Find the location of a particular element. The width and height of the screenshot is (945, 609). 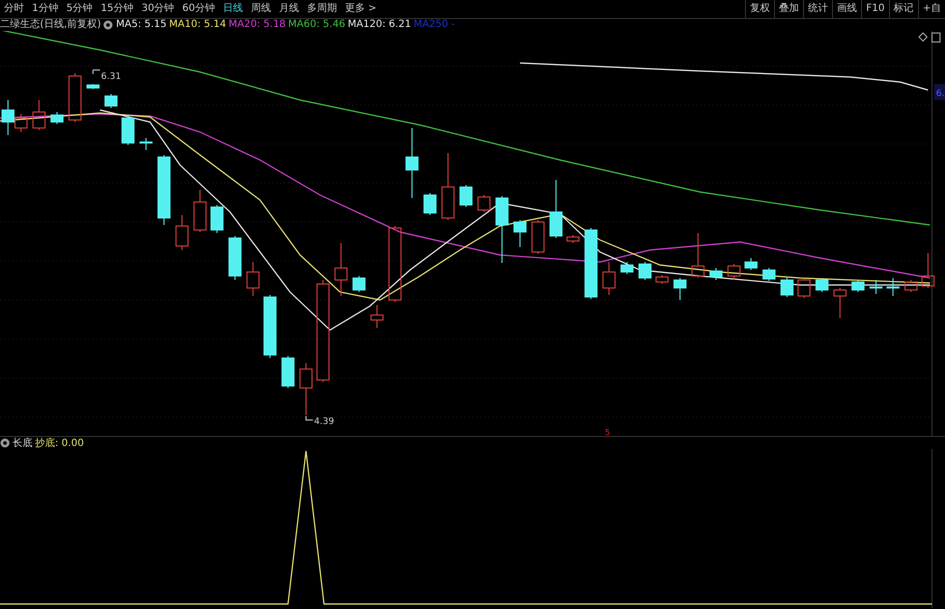

moving-average-value: MA10: 5.14 is located at coordinates (197, 25).